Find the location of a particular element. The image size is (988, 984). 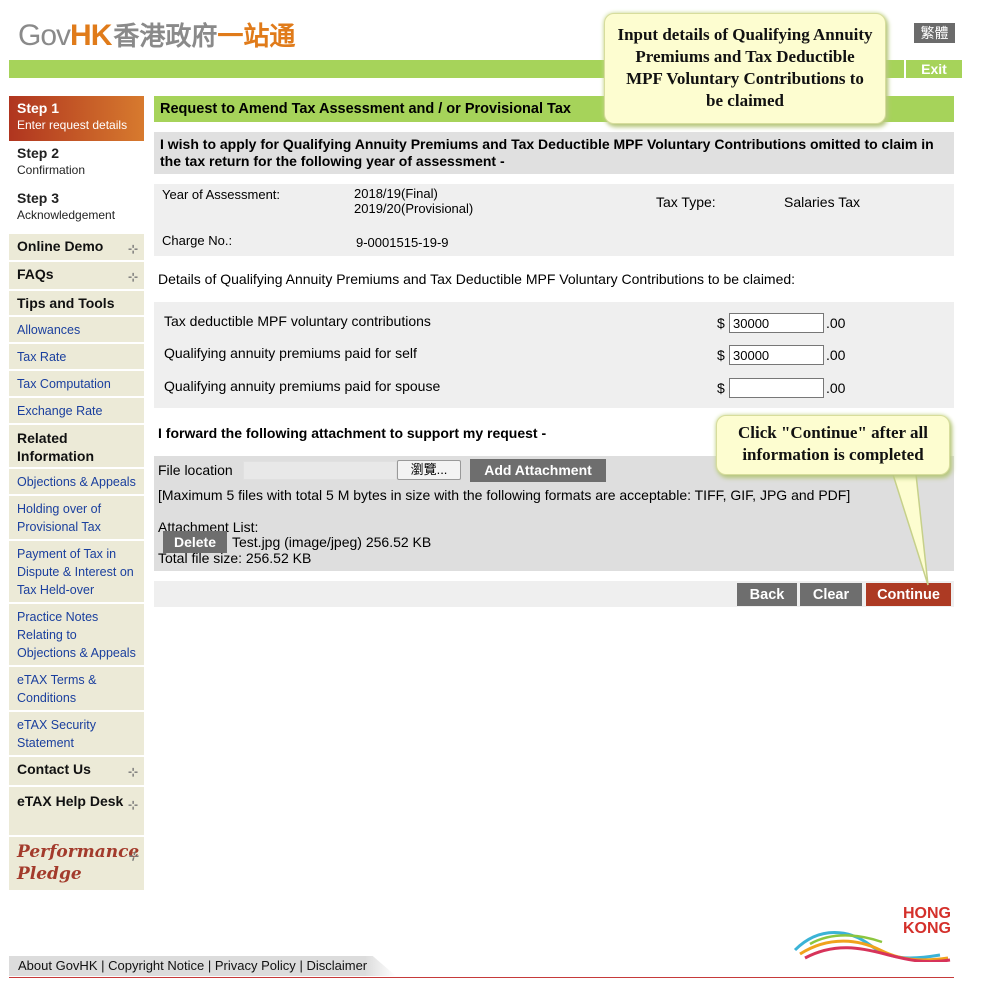

annuity-self-input is located at coordinates (776, 355).